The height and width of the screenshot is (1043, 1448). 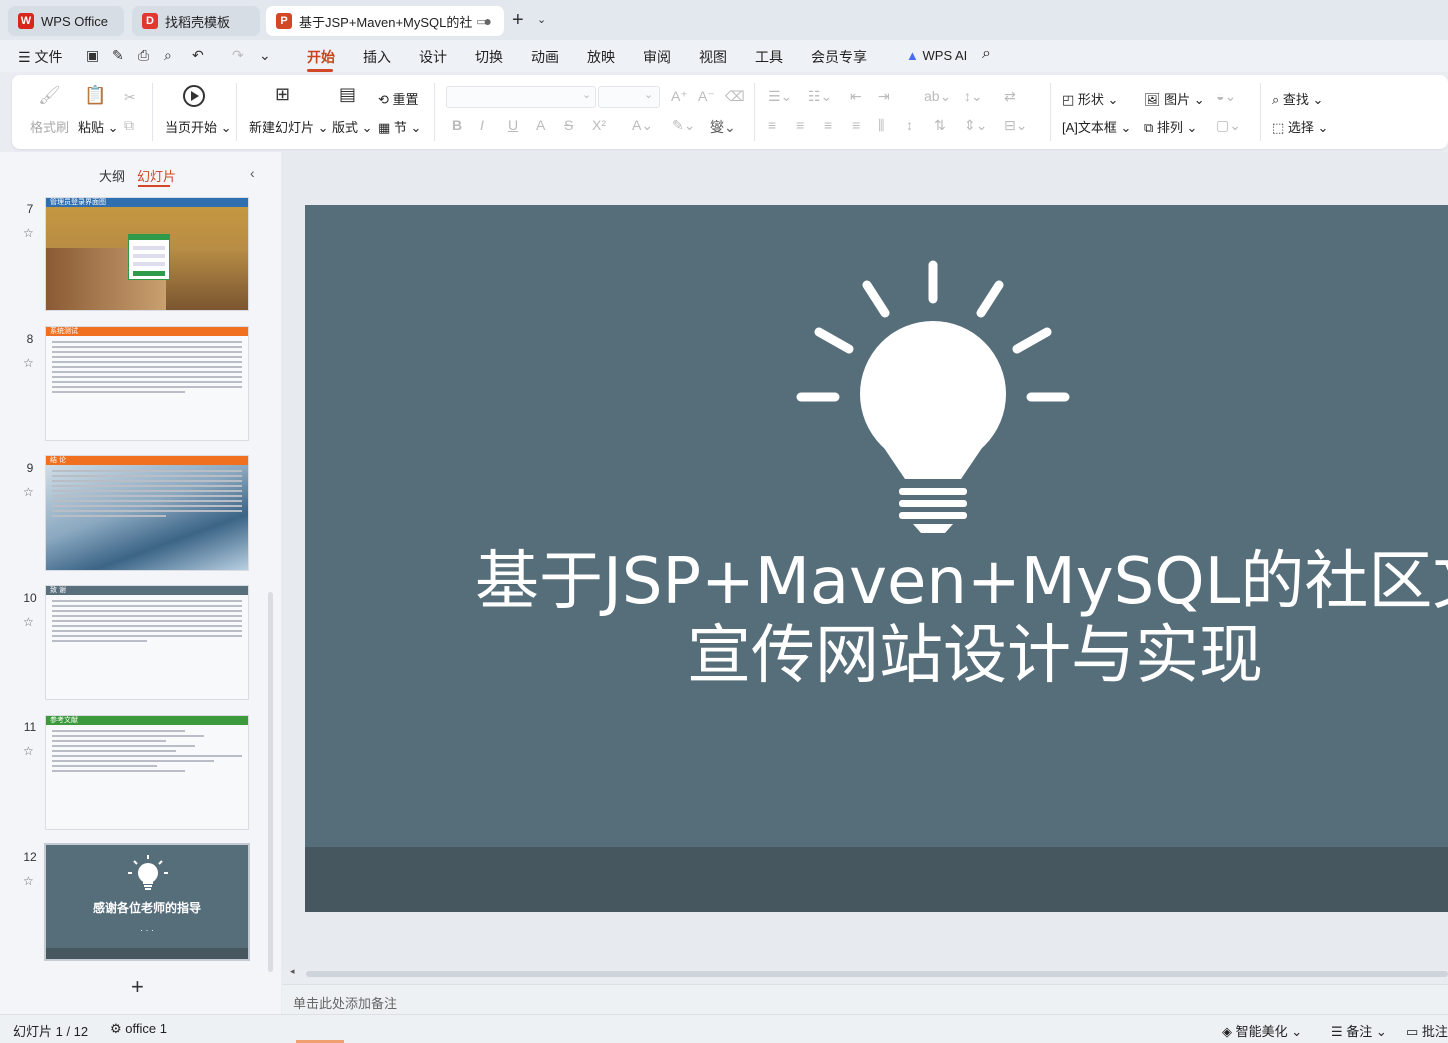 What do you see at coordinates (137, 987) in the screenshot?
I see `add-slide-icon: +` at bounding box center [137, 987].